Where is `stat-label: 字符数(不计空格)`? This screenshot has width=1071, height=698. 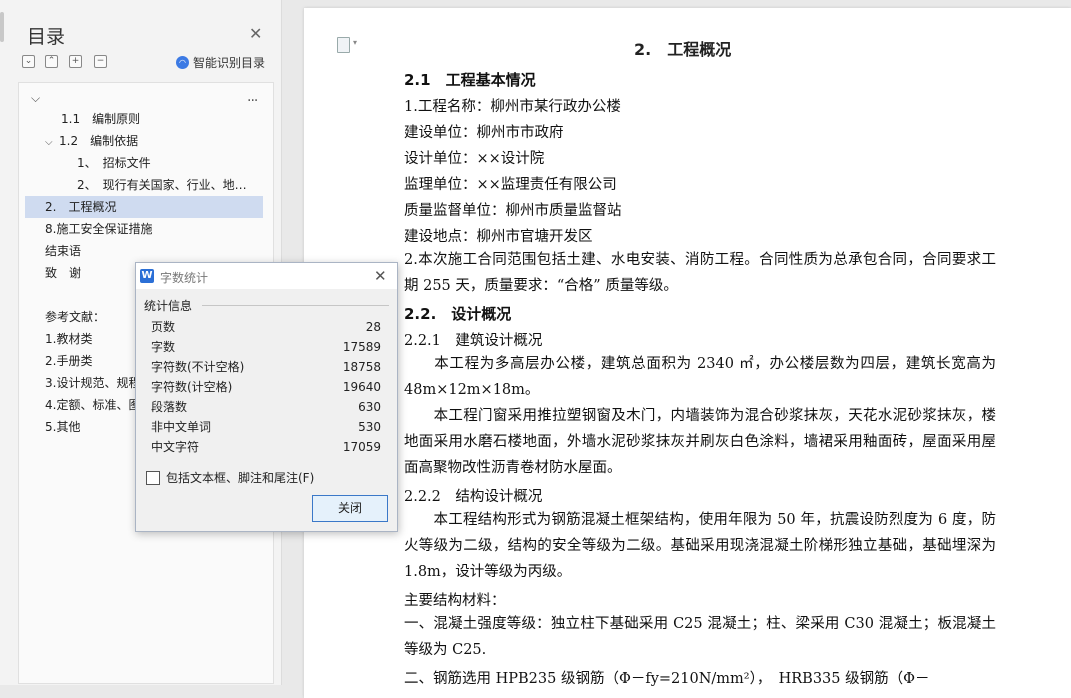 stat-label: 字符数(不计空格) is located at coordinates (198, 367).